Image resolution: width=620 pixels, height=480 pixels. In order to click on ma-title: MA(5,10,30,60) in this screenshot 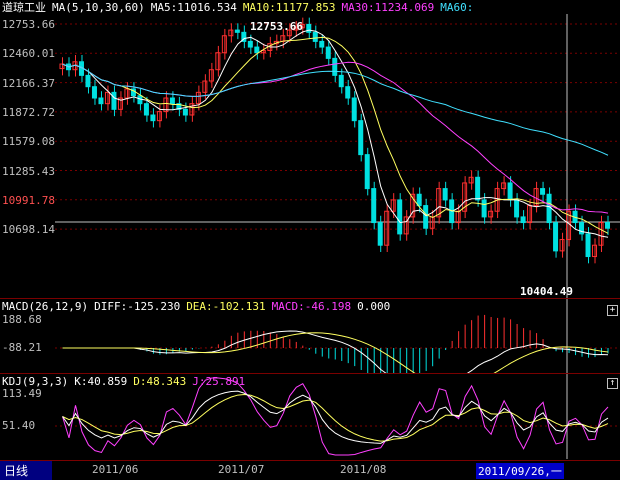, I will do `click(98, 7)`.